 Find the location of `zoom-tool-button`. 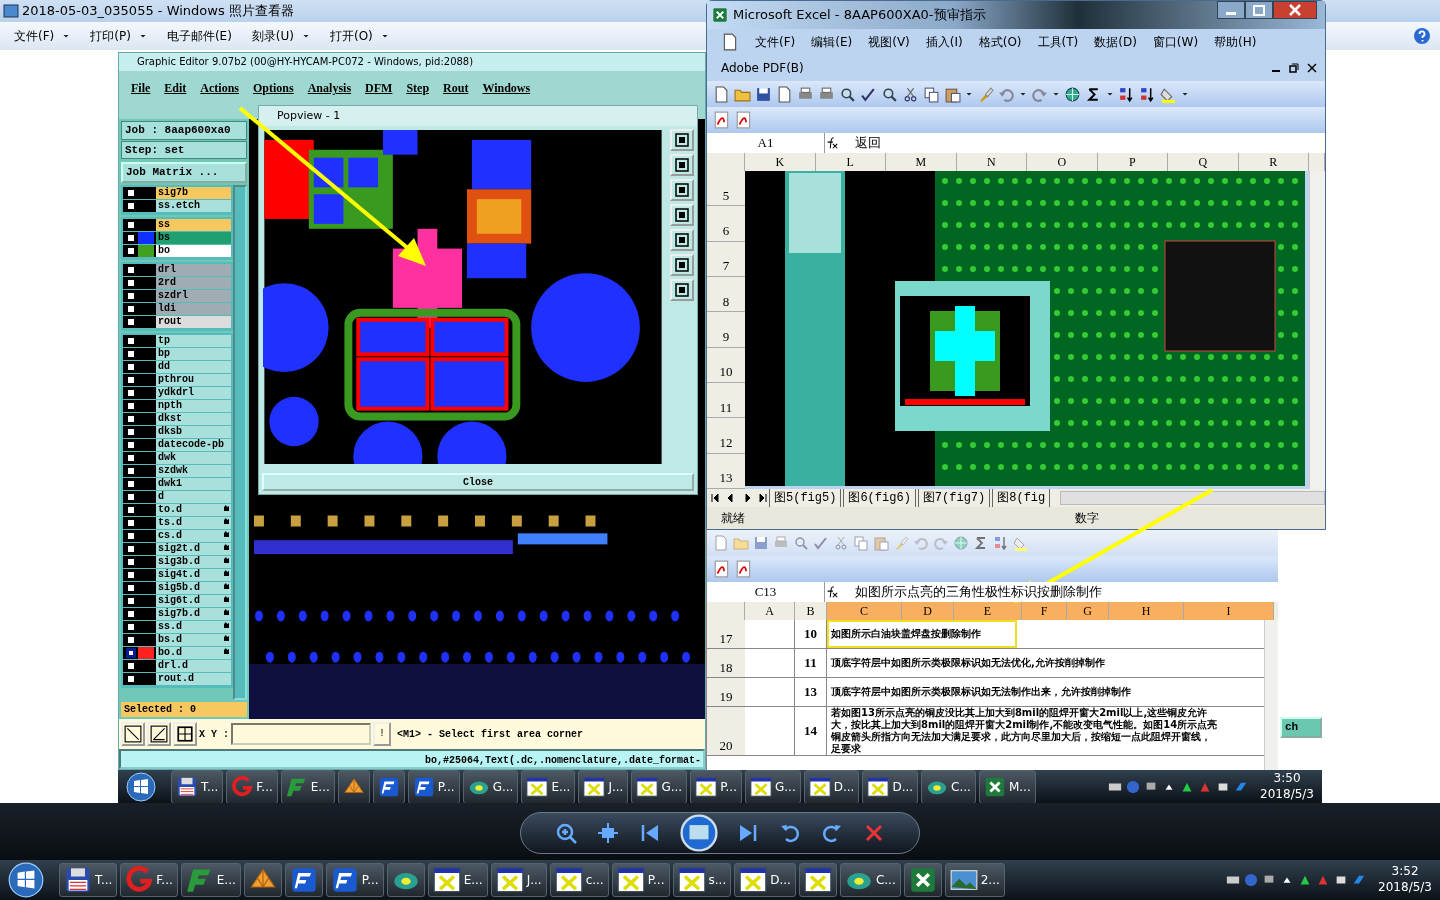

zoom-tool-button is located at coordinates (133, 734).